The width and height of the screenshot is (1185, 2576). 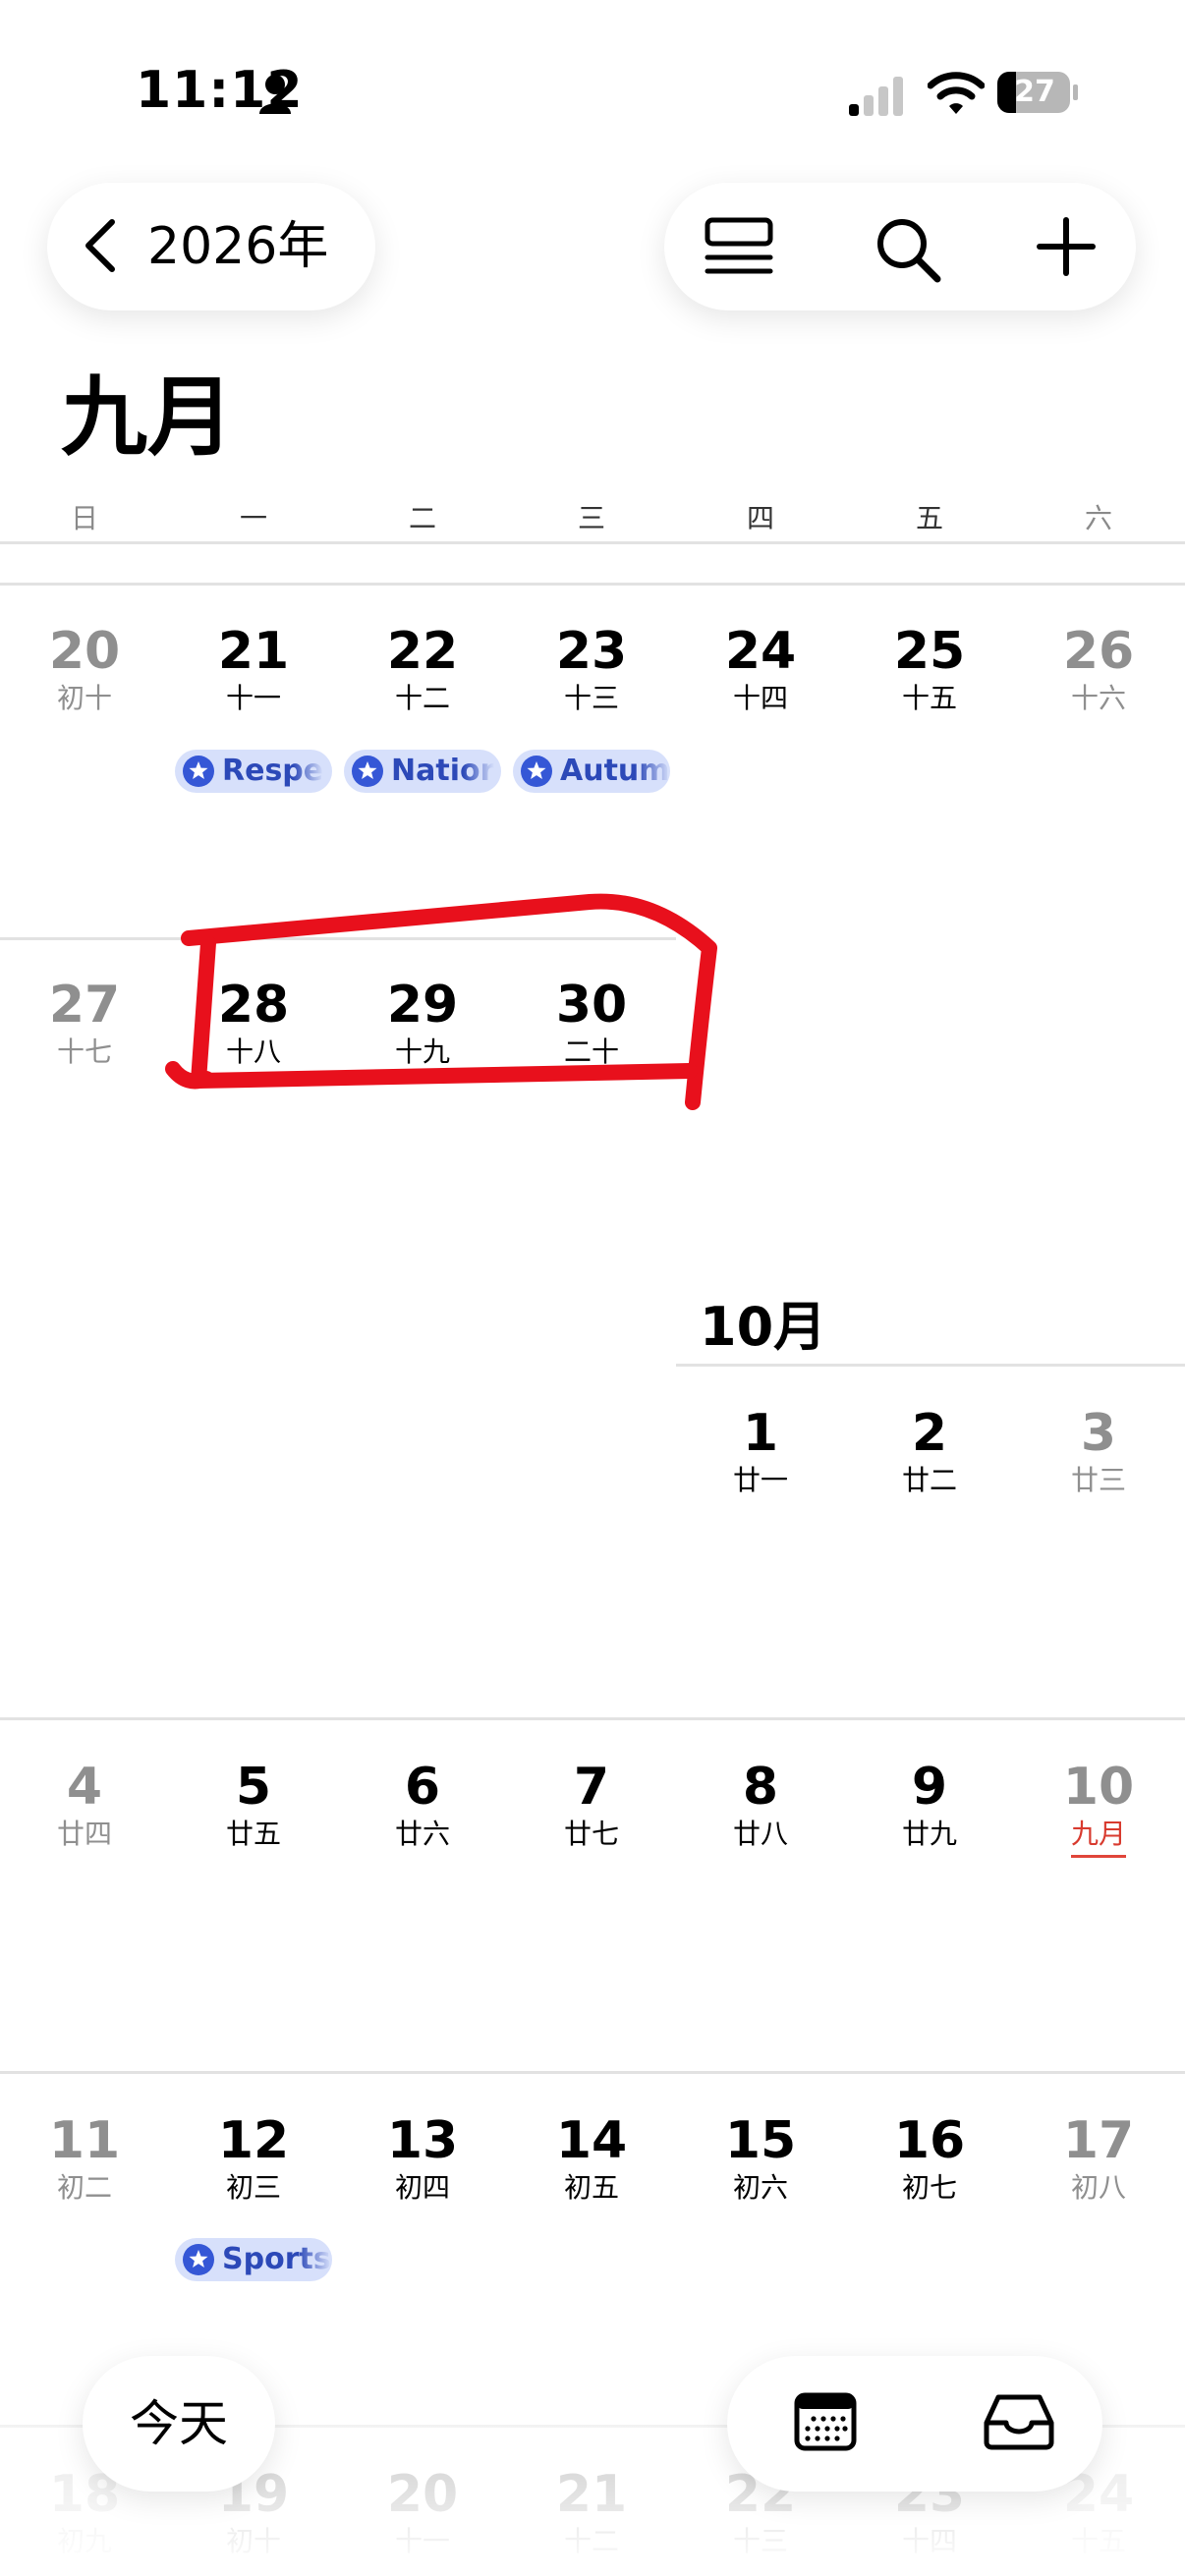 I want to click on day-cell: 7 廿七, so click(x=592, y=1804).